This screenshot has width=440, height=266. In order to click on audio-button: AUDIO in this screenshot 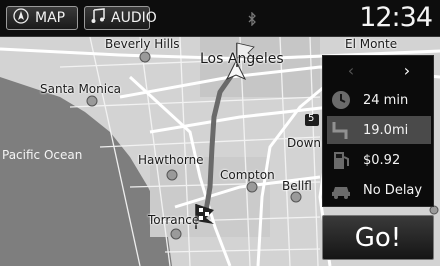, I will do `click(120, 18)`.